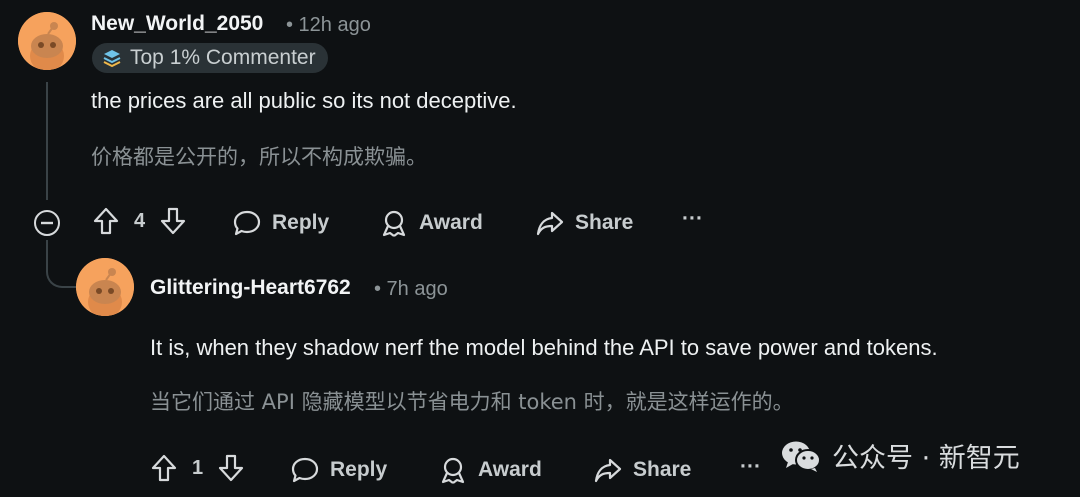  I want to click on vote-count: 4, so click(140, 220).